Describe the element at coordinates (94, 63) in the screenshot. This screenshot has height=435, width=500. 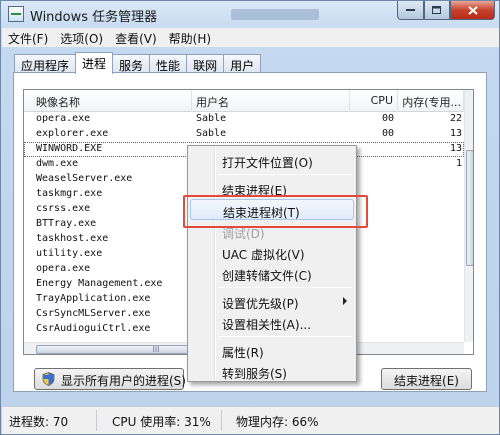
I see `tab-processes: 进程` at that location.